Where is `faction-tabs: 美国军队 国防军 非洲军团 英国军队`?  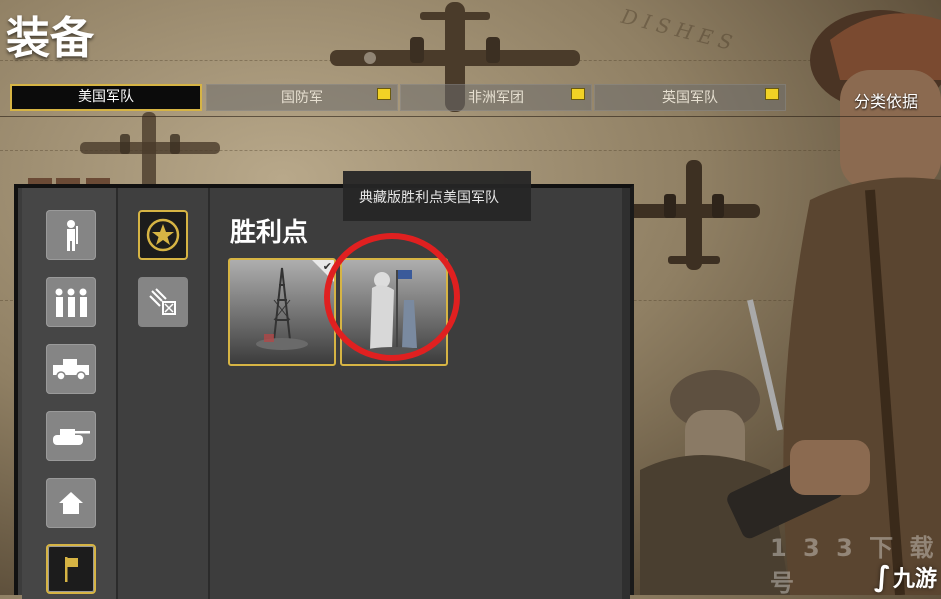 faction-tabs: 美国军队 国防军 非洲军团 英国军队 is located at coordinates (398, 97).